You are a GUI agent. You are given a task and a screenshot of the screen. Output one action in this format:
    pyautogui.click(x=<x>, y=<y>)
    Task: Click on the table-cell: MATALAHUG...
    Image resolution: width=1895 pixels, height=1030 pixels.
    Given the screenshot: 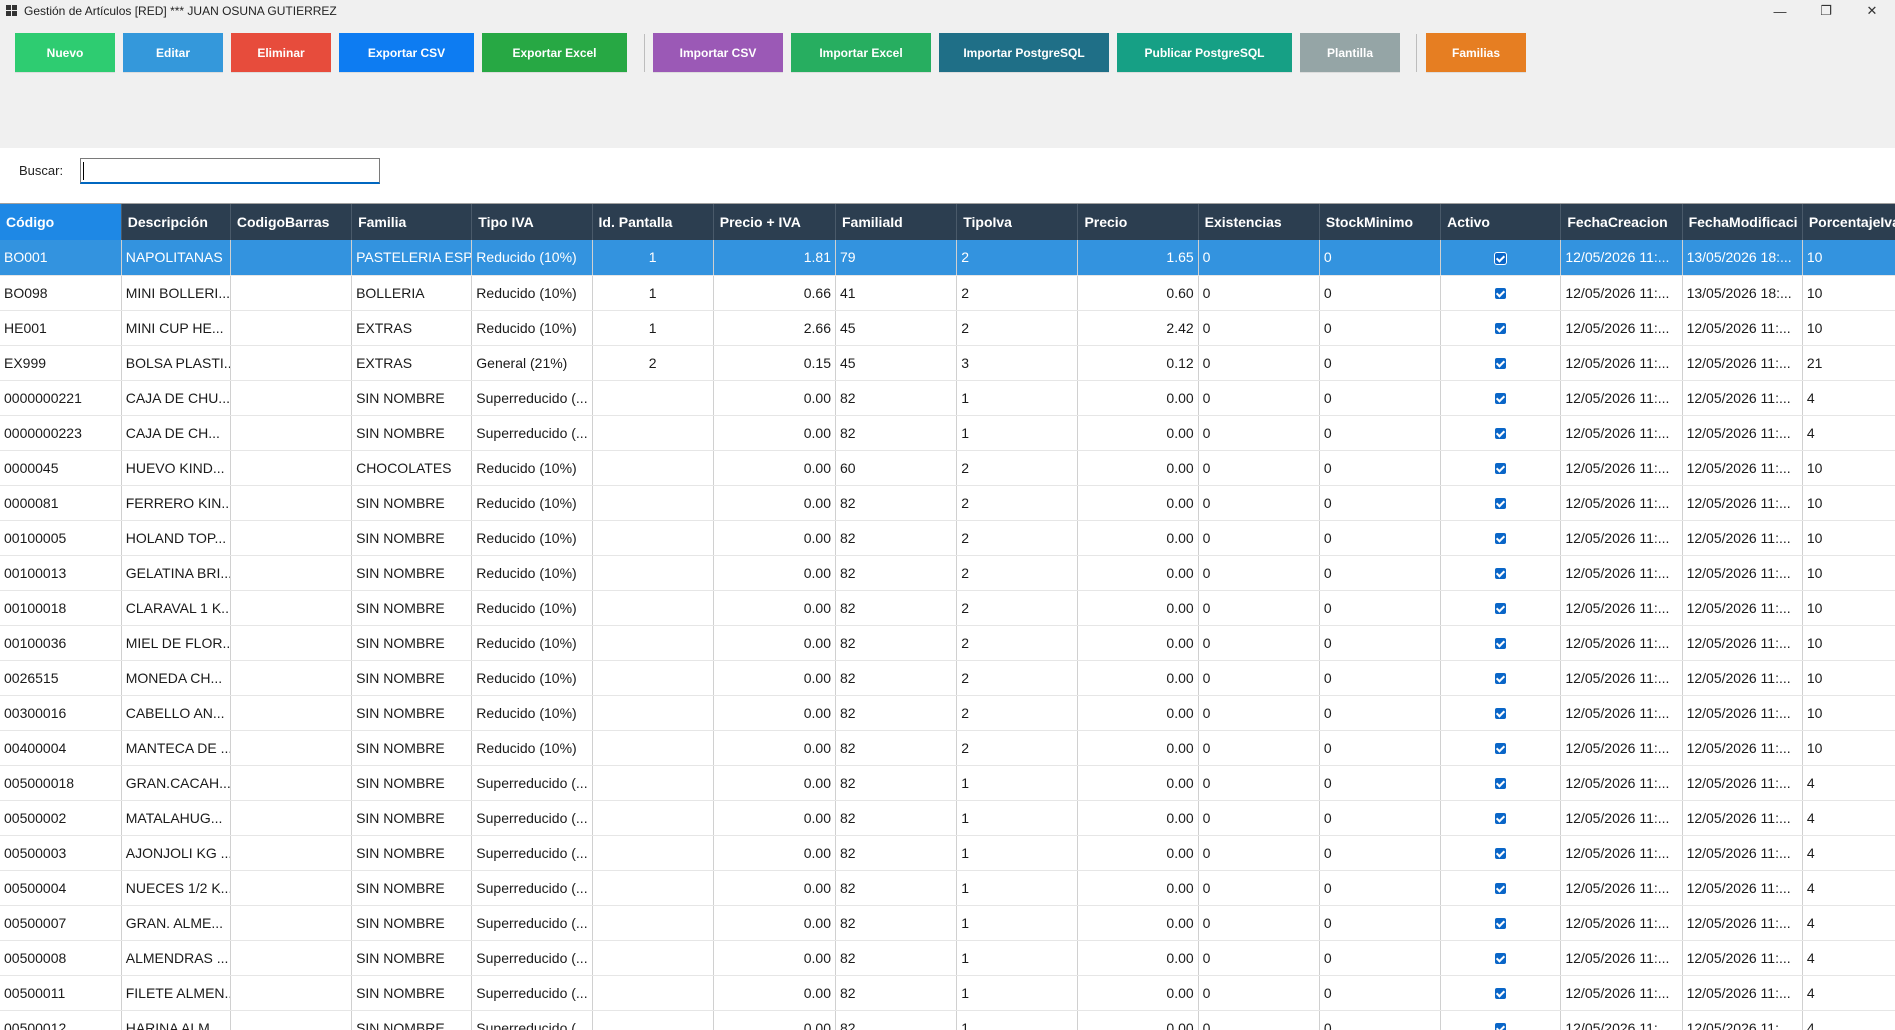 What is the action you would take?
    pyautogui.click(x=176, y=818)
    